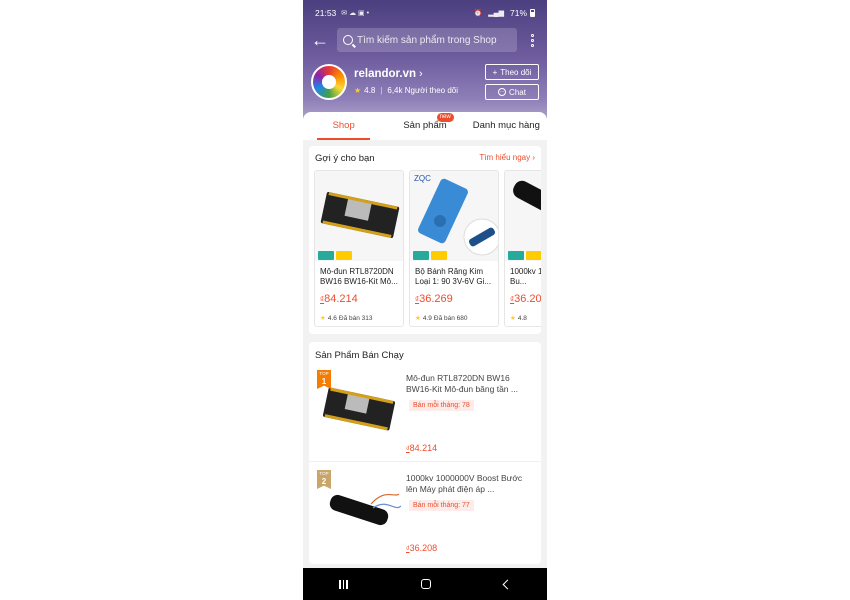  What do you see at coordinates (425, 13) in the screenshot?
I see `status-bar: 21:53 ✉ ☁ ▣ • ⏰ ▂▄▆ 71%` at bounding box center [425, 13].